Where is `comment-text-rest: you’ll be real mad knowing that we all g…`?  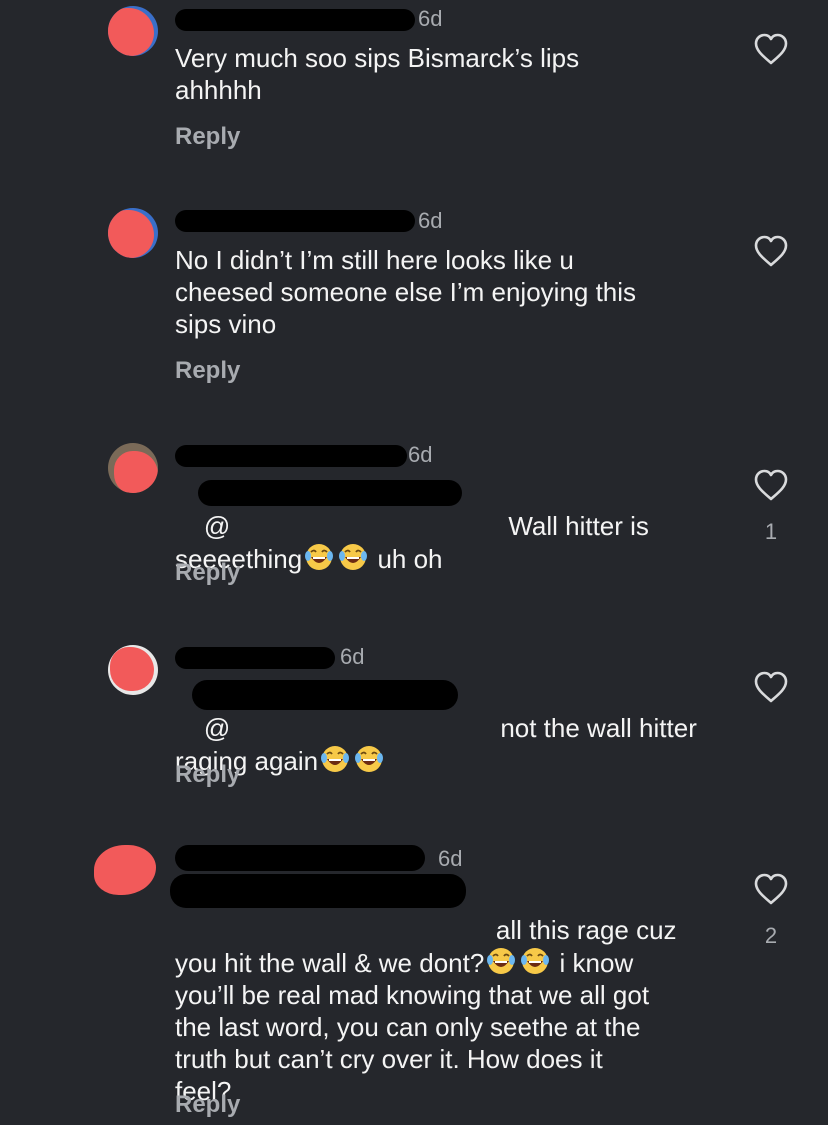
comment-text-rest: you’ll be real mad knowing that we all g… is located at coordinates (412, 1043).